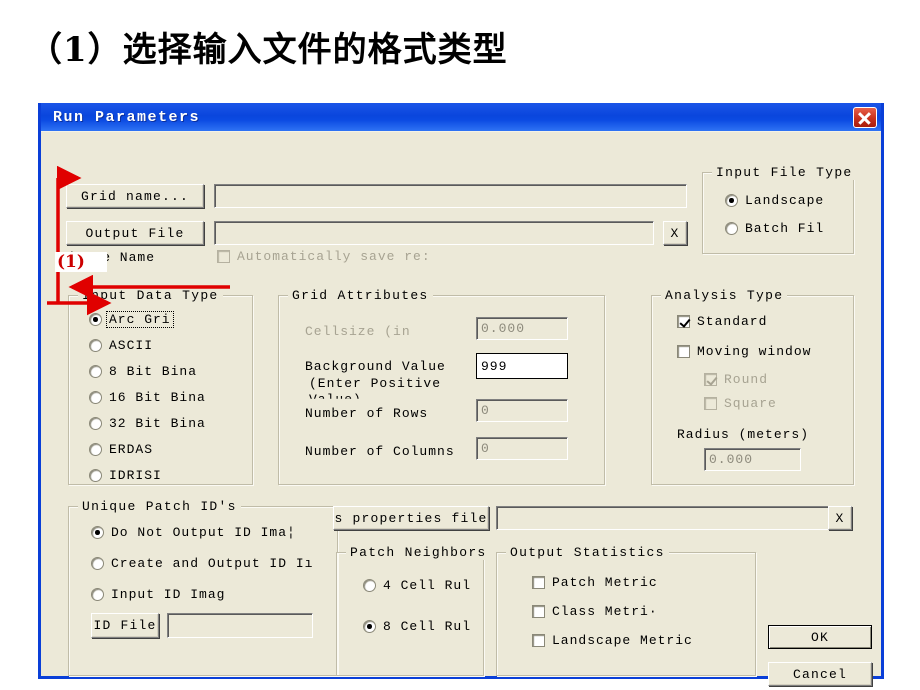  I want to click on radio-landscape: Landscape, so click(774, 200).